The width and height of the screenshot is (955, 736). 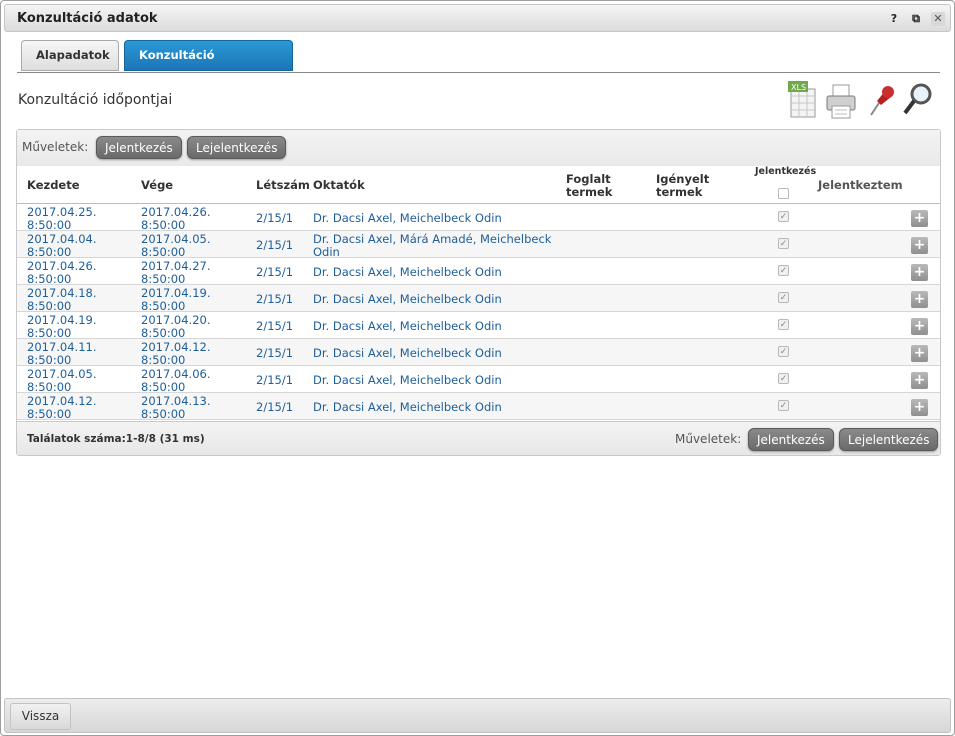 I want to click on cell-end-date: 2017.04.27., so click(x=176, y=266).